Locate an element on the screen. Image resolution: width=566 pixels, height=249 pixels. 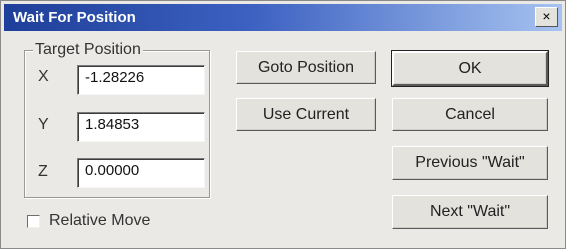
next-wait-button: Next "Wait" is located at coordinates (470, 212).